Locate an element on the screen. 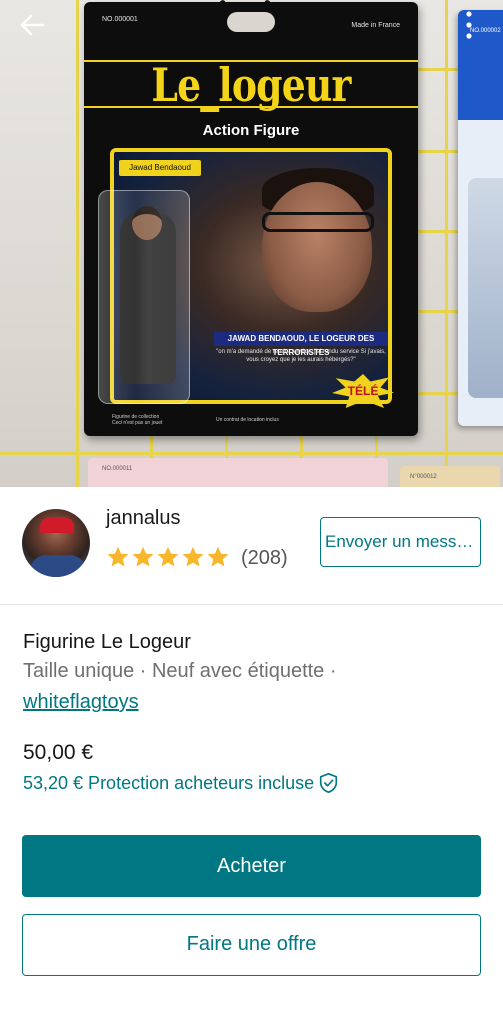 The height and width of the screenshot is (1024, 503). card3-number: NO.000011 is located at coordinates (117, 469).